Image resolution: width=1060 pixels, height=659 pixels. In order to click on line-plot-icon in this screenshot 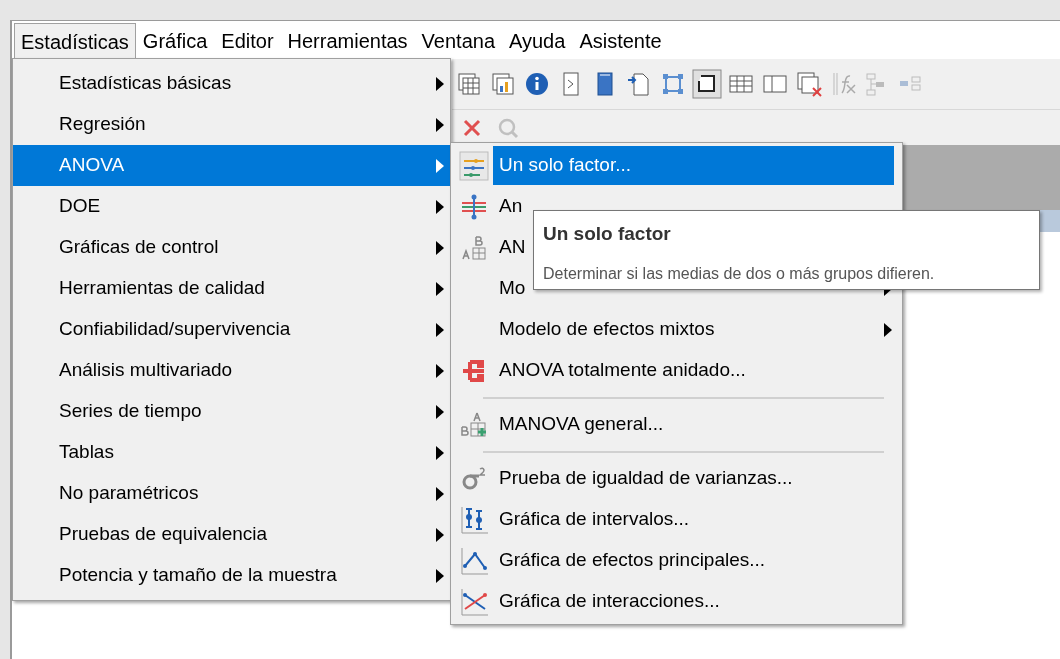, I will do `click(474, 560)`.